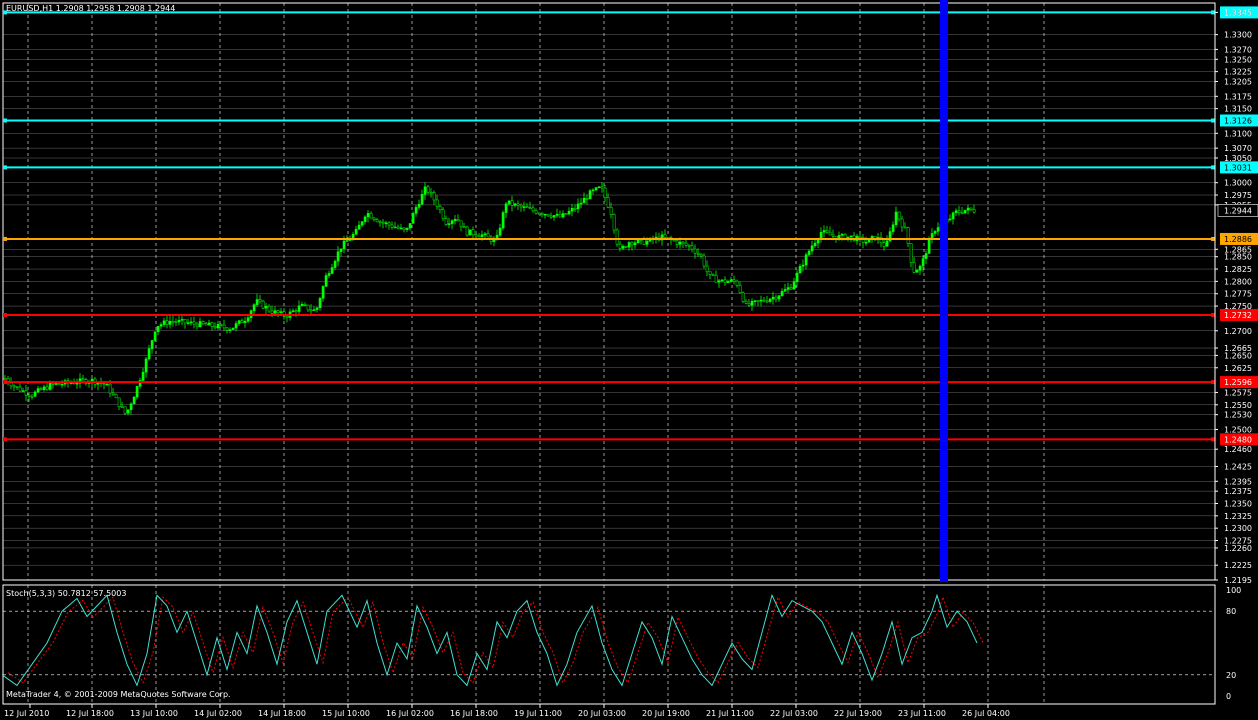 This screenshot has height=720, width=1258. I want to click on price-tick-label: 1.2375, so click(1238, 491).